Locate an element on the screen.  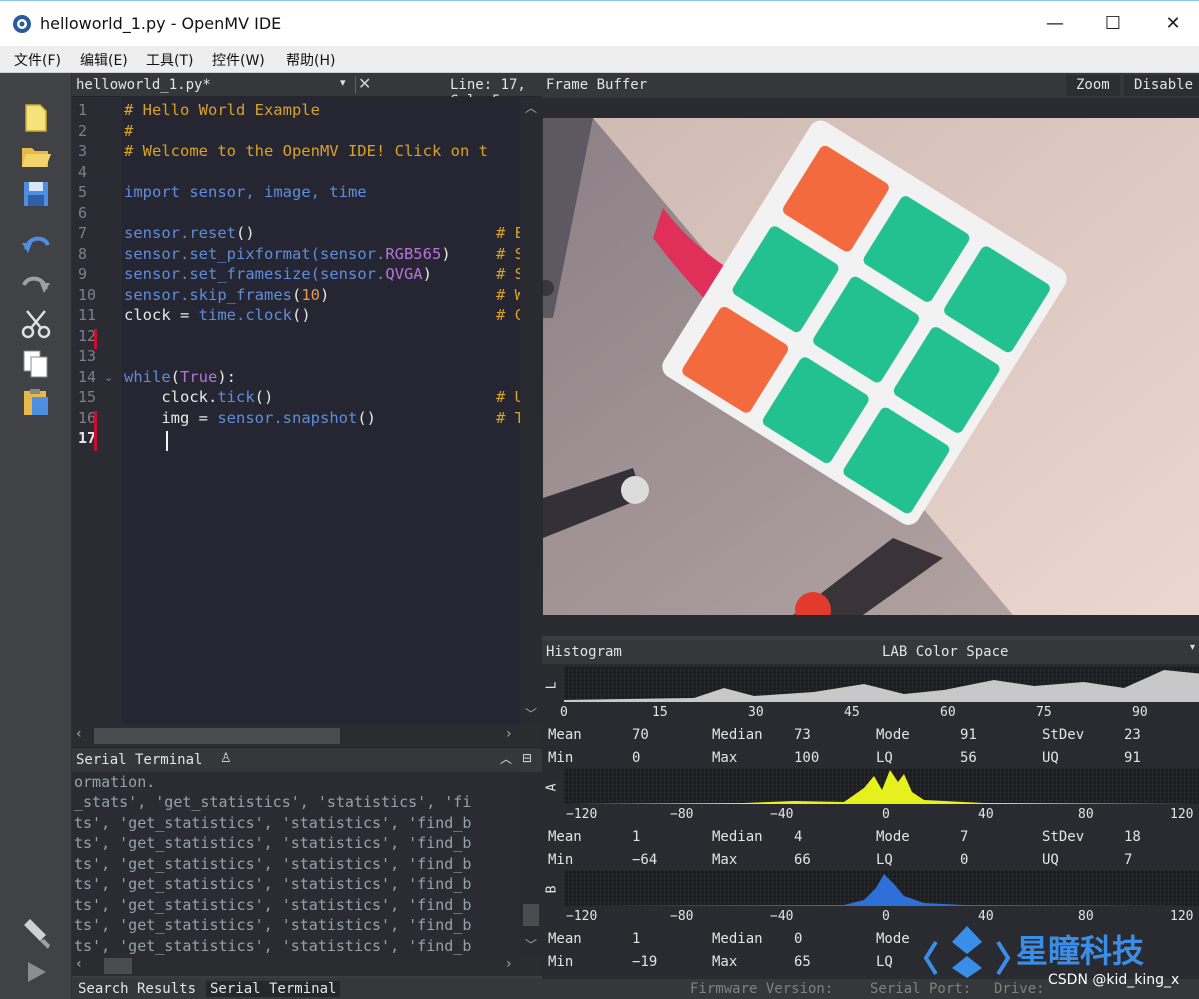
b-tick: 0 is located at coordinates (886, 916).